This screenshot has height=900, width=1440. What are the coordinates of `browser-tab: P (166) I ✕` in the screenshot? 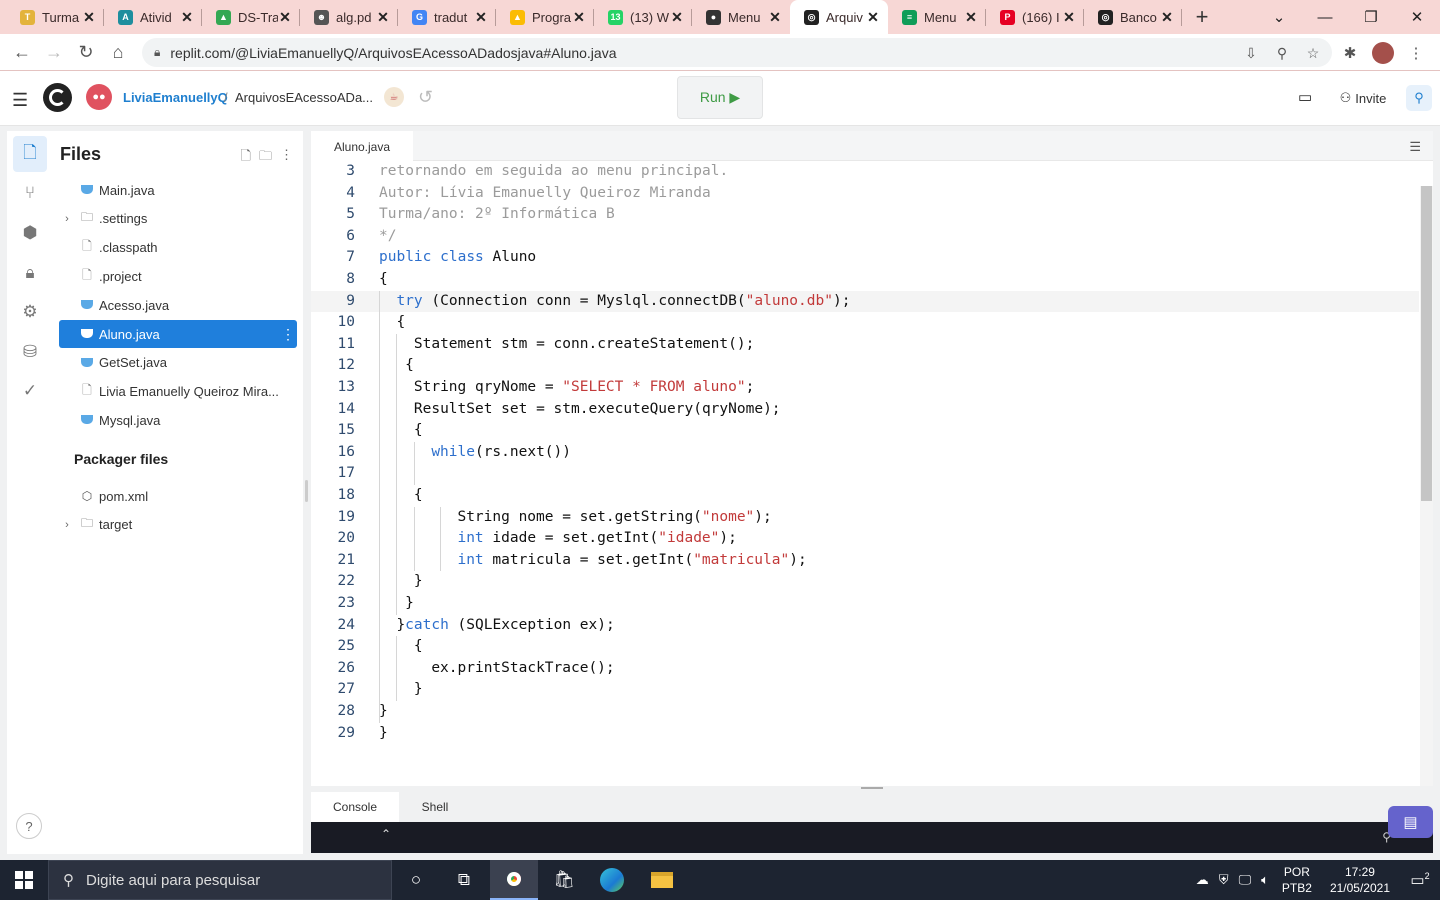 It's located at (1035, 17).